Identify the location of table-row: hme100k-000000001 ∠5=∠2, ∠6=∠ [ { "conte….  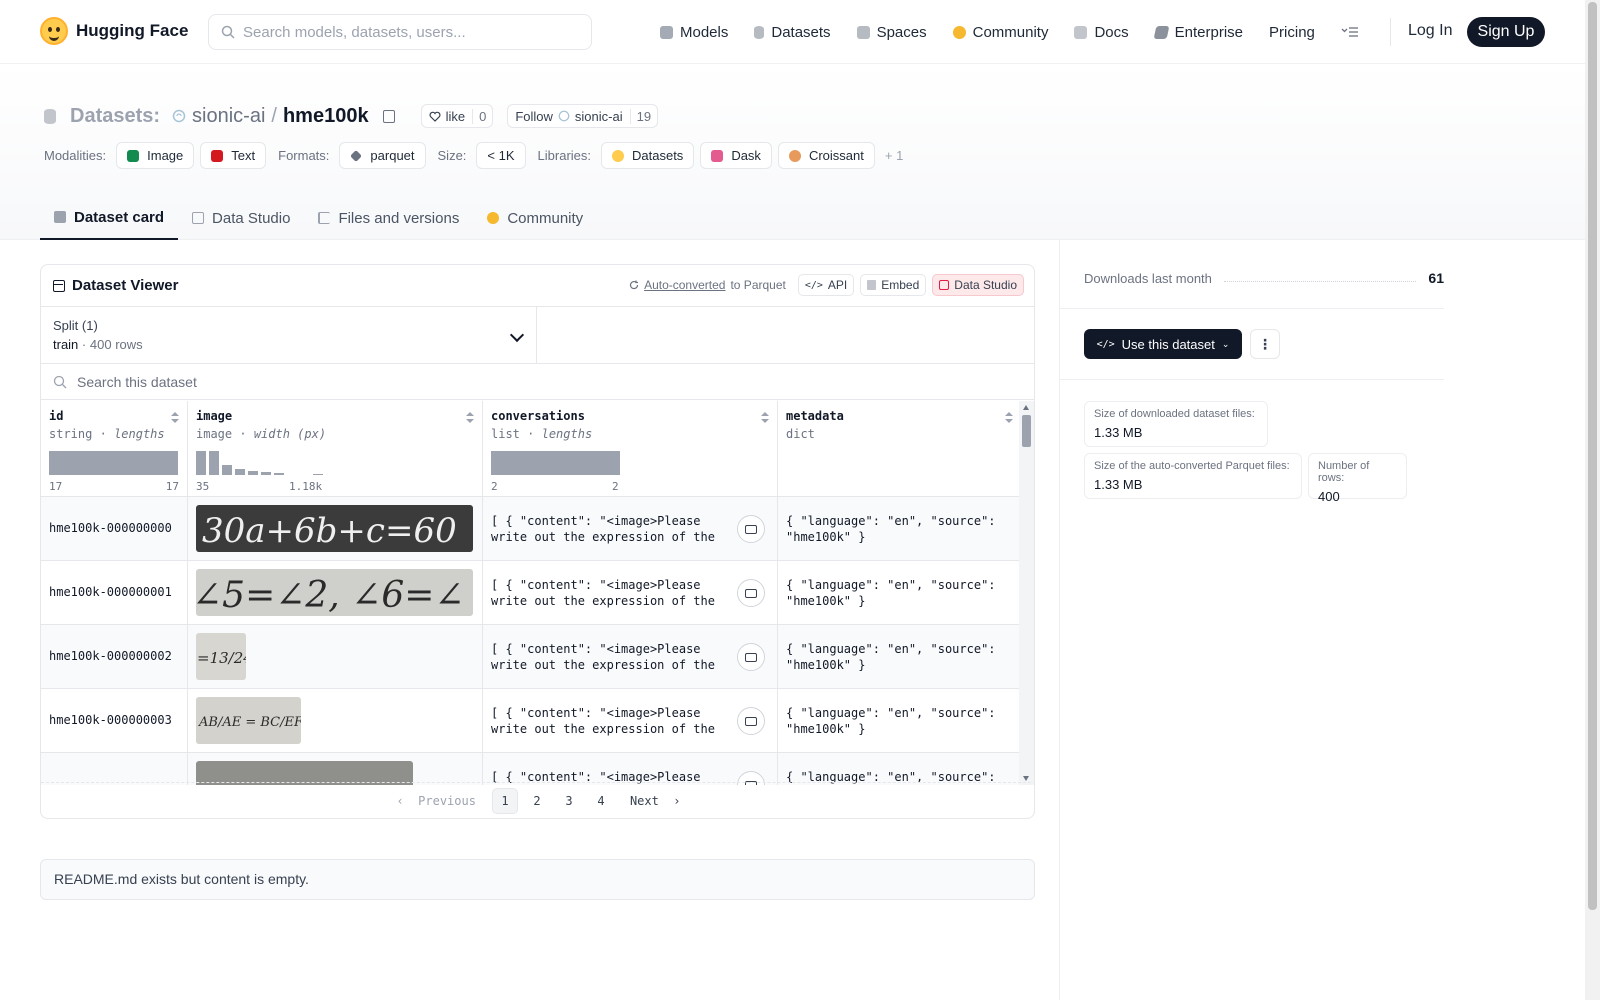
(531, 593).